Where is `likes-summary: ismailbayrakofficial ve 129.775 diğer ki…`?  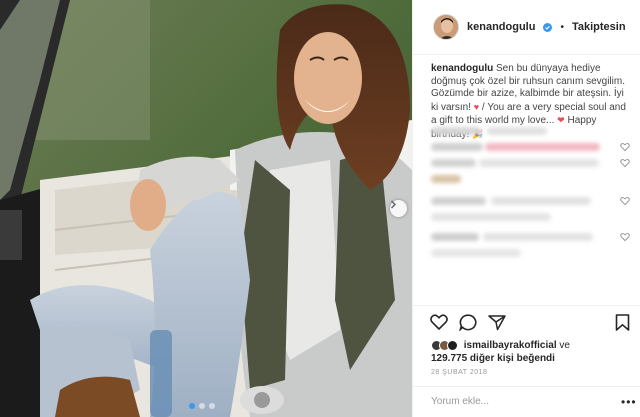
likes-summary: ismailbayrakofficial ve 129.775 diğer ki… is located at coordinates (533, 352).